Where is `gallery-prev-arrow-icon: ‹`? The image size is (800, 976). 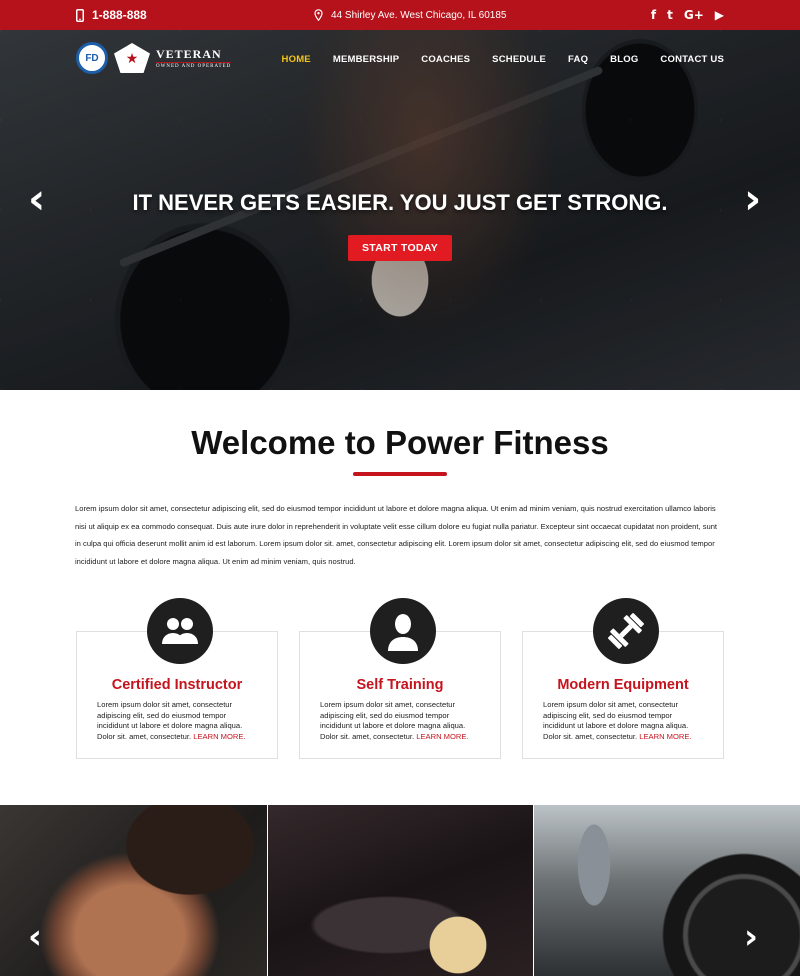
gallery-prev-arrow-icon: ‹ is located at coordinates (35, 937).